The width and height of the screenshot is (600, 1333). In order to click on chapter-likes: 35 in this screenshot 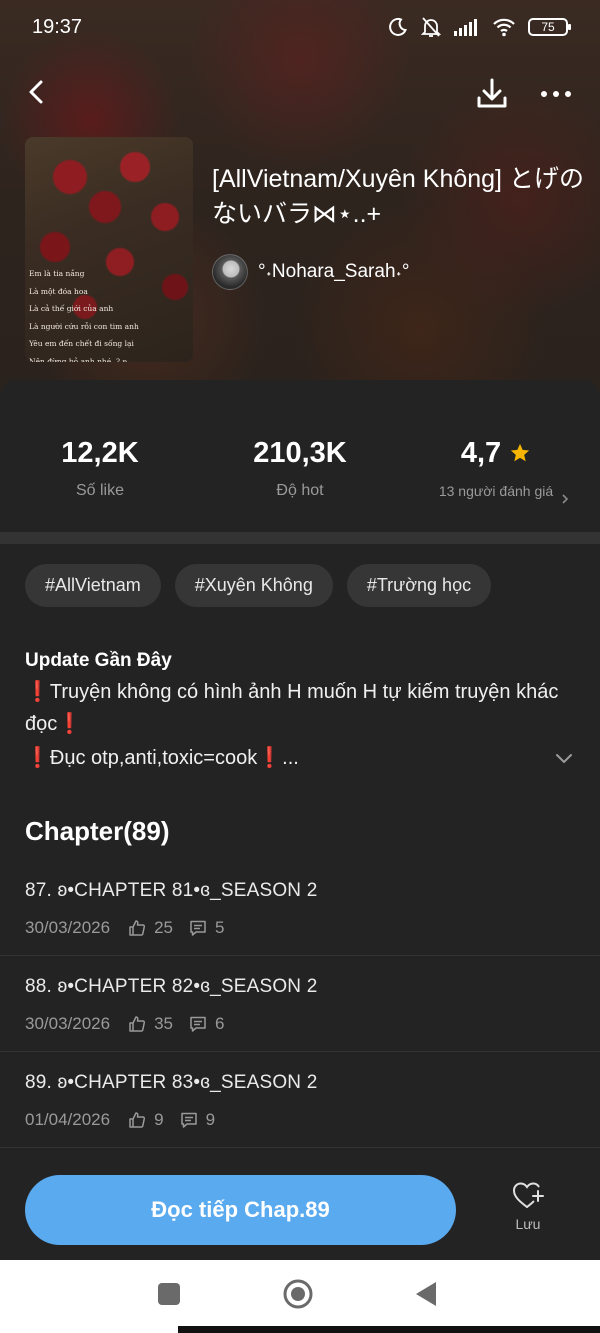, I will do `click(164, 1023)`.